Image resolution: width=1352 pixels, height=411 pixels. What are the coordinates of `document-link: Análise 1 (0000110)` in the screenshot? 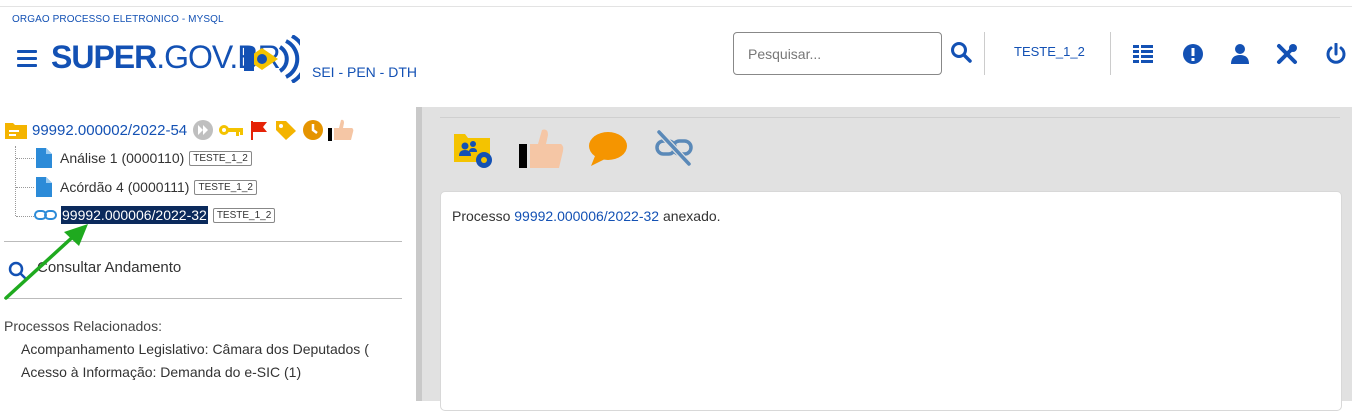 It's located at (122, 158).